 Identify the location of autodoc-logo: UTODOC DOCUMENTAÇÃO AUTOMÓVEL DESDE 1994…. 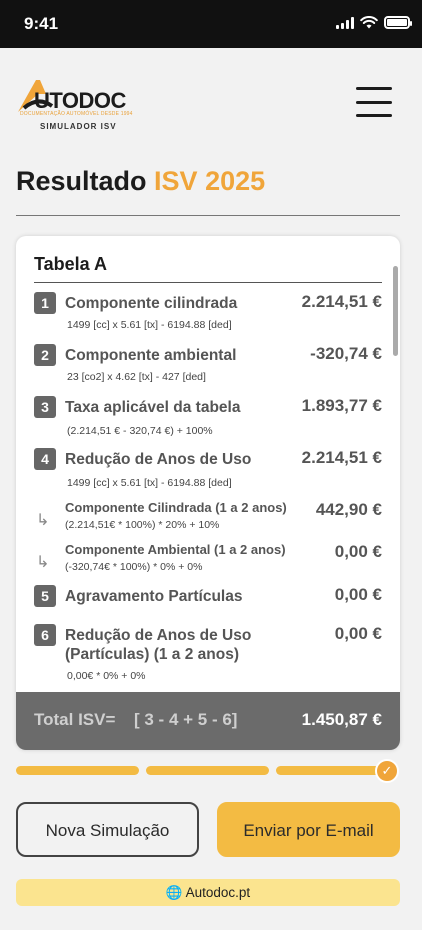
(81, 103).